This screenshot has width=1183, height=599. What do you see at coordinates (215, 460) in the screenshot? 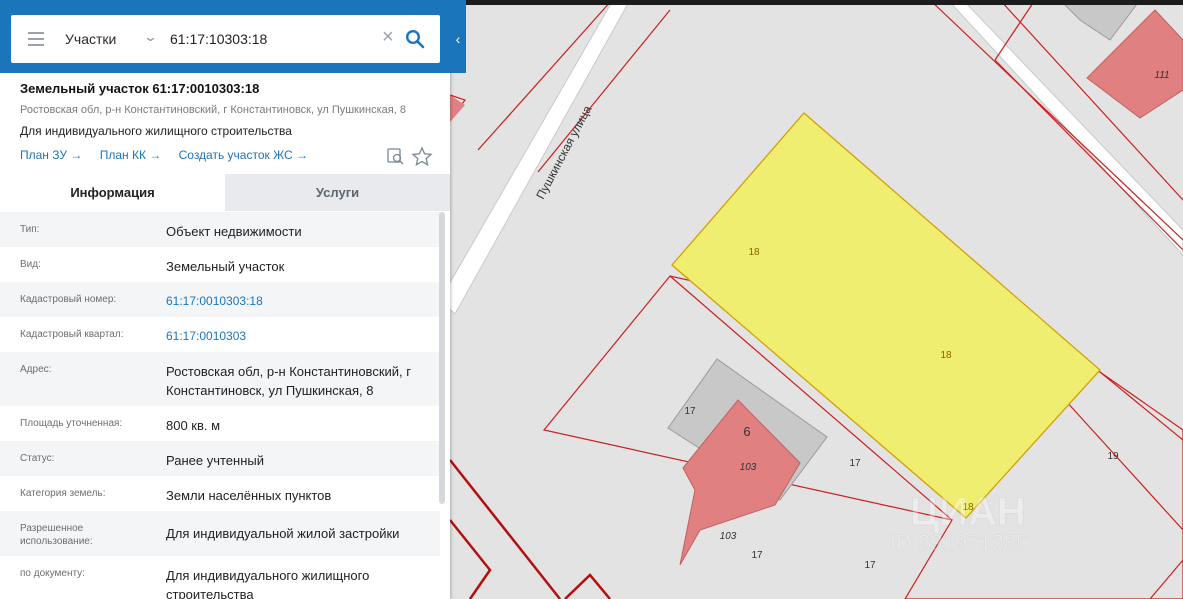
I see `row-value: Ранее учтенный` at bounding box center [215, 460].